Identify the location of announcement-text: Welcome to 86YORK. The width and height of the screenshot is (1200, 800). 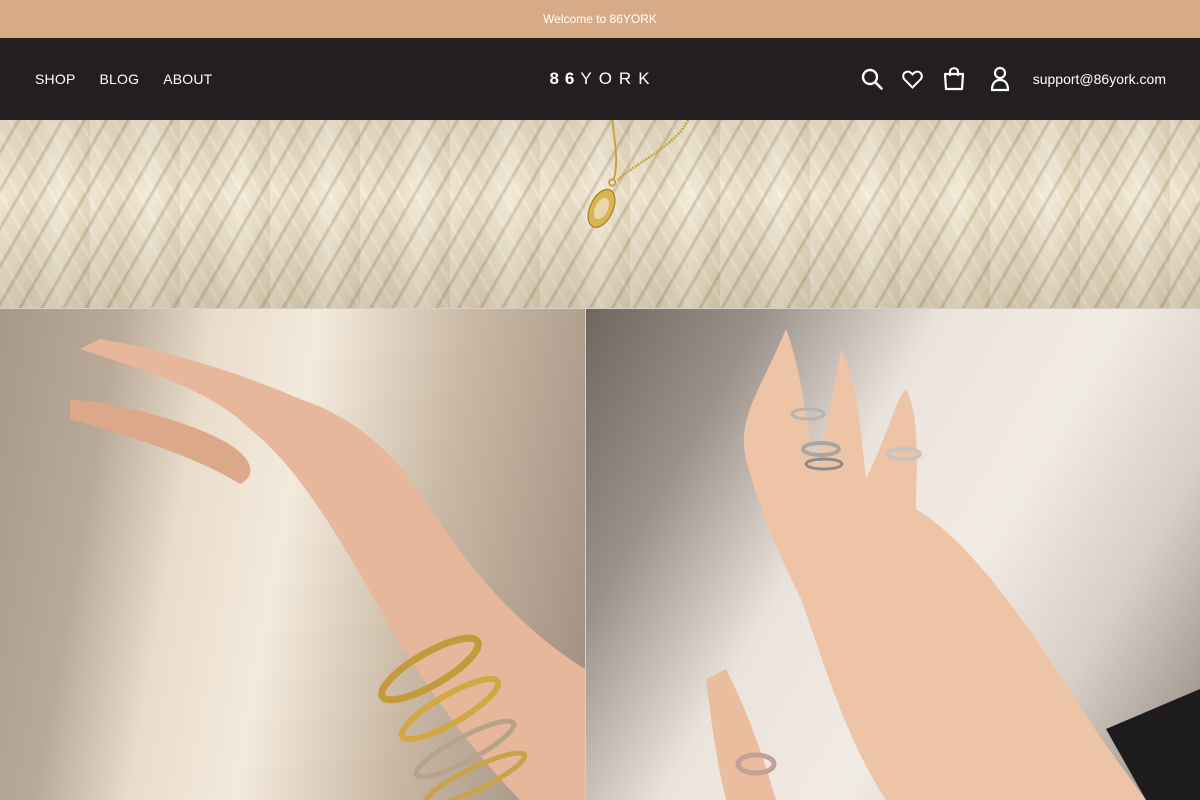
(600, 19).